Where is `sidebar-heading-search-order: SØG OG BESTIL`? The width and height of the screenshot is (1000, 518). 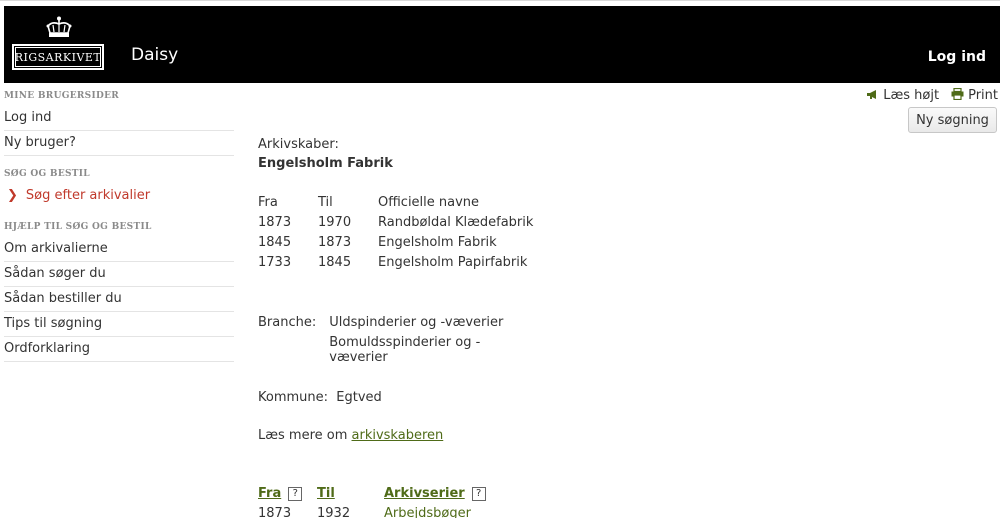 sidebar-heading-search-order: SØG OG BESTIL is located at coordinates (47, 174).